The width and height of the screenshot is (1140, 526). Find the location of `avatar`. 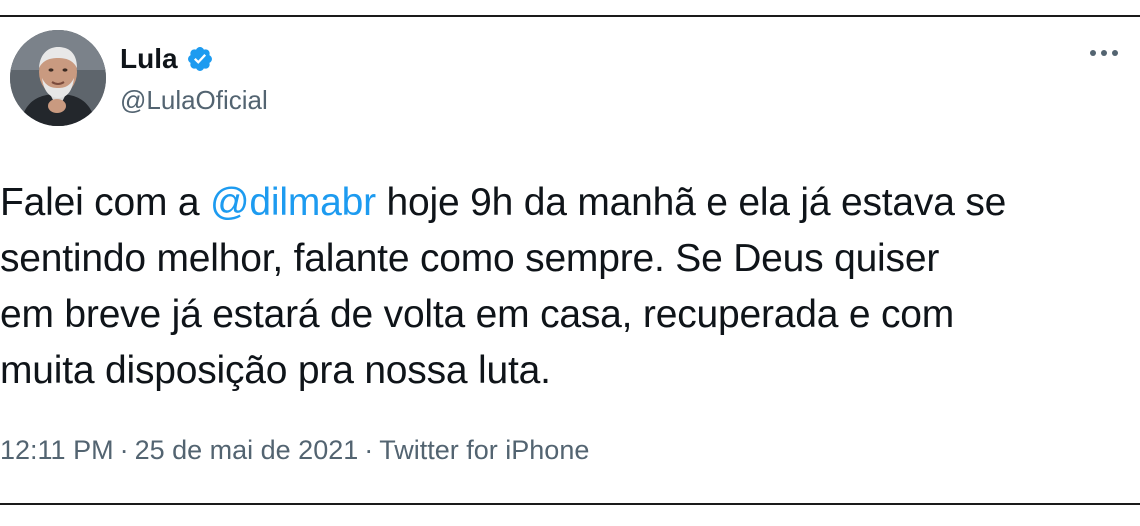

avatar is located at coordinates (58, 78).